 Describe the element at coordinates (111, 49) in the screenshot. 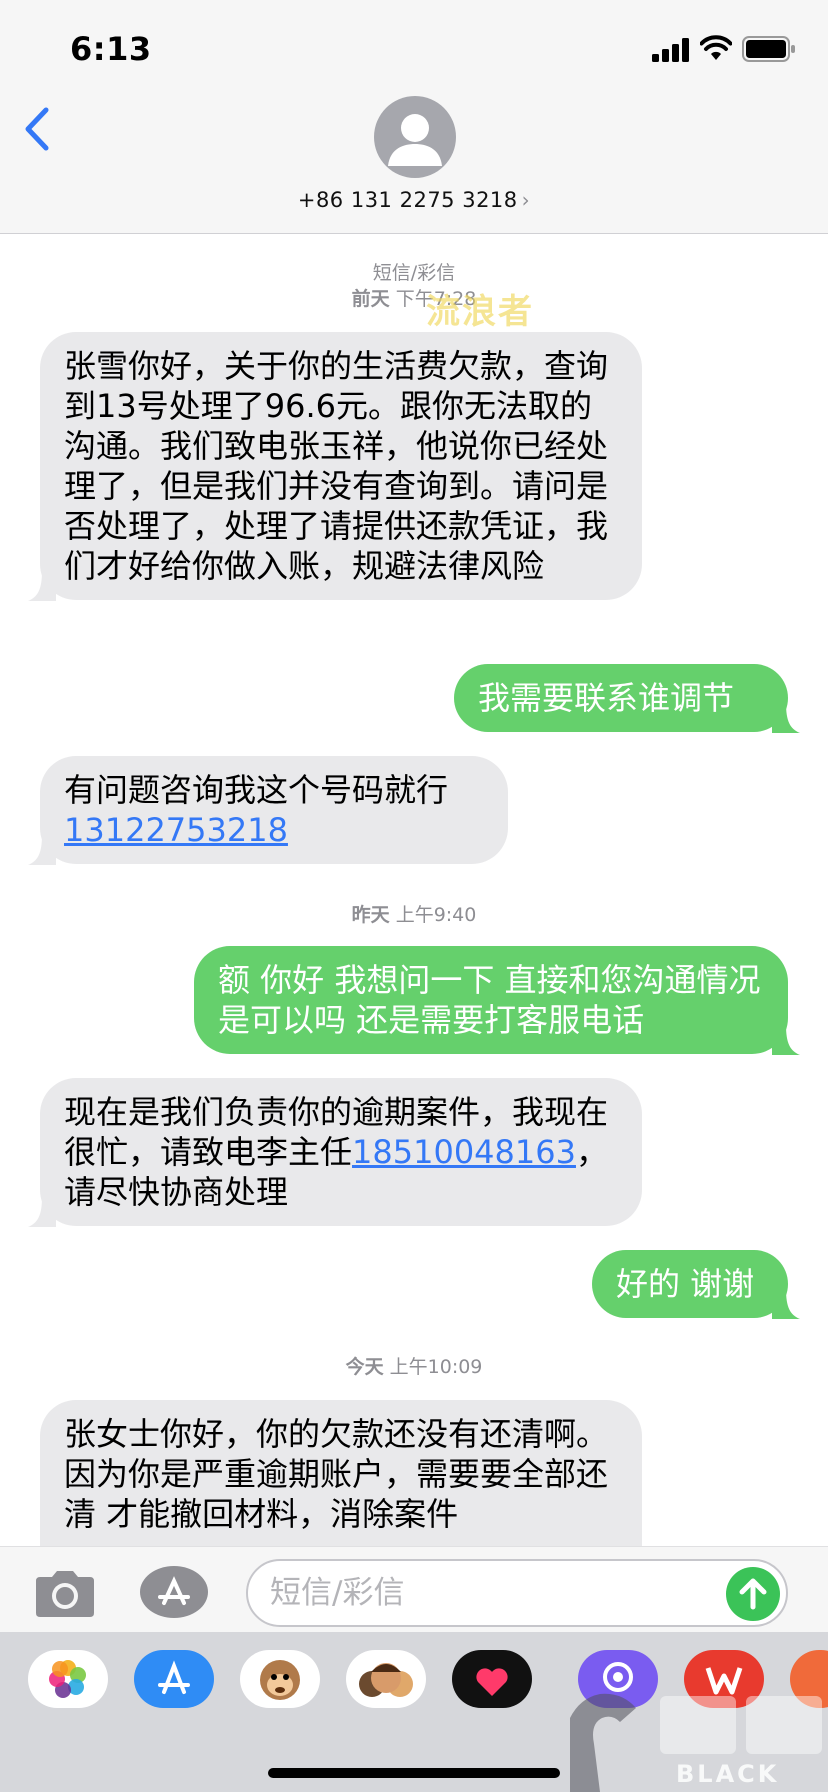

I see `status-time: 6:13` at that location.